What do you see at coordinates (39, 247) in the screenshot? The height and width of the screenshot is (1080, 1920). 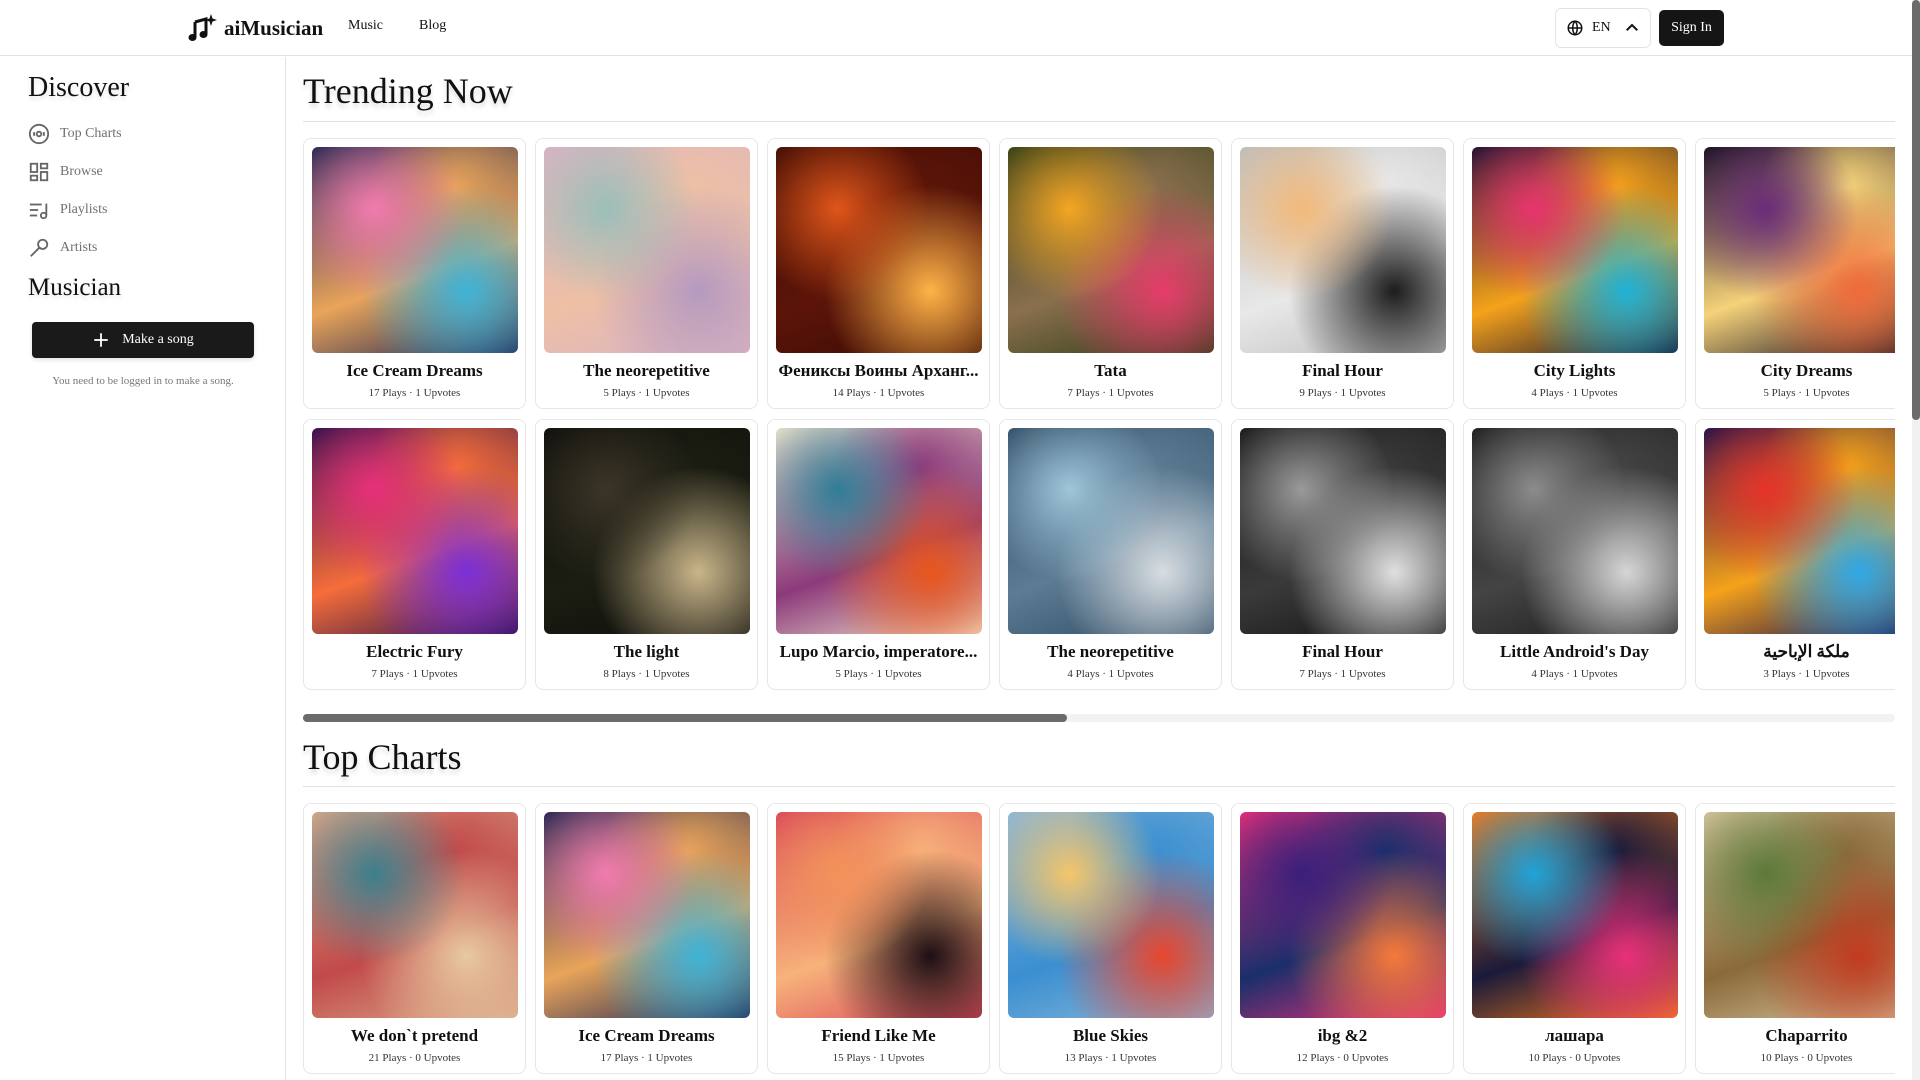 I see `microphone-icon` at bounding box center [39, 247].